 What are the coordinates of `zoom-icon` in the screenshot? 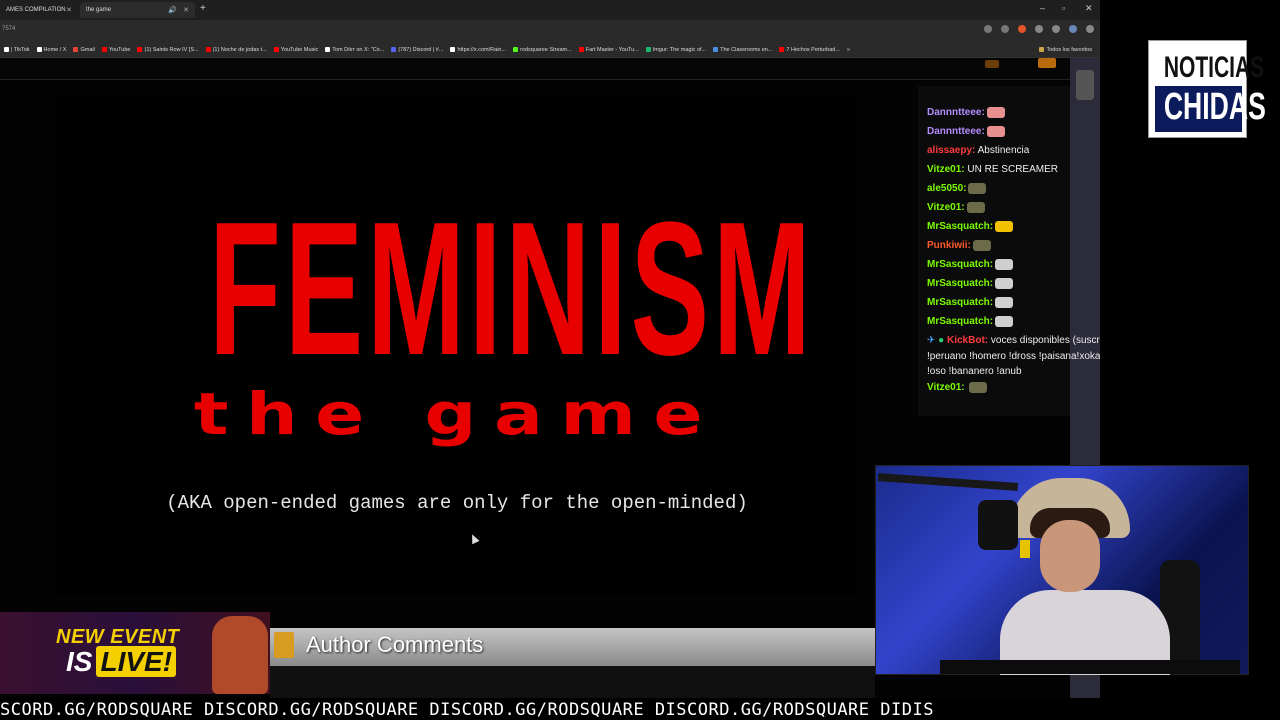 It's located at (988, 29).